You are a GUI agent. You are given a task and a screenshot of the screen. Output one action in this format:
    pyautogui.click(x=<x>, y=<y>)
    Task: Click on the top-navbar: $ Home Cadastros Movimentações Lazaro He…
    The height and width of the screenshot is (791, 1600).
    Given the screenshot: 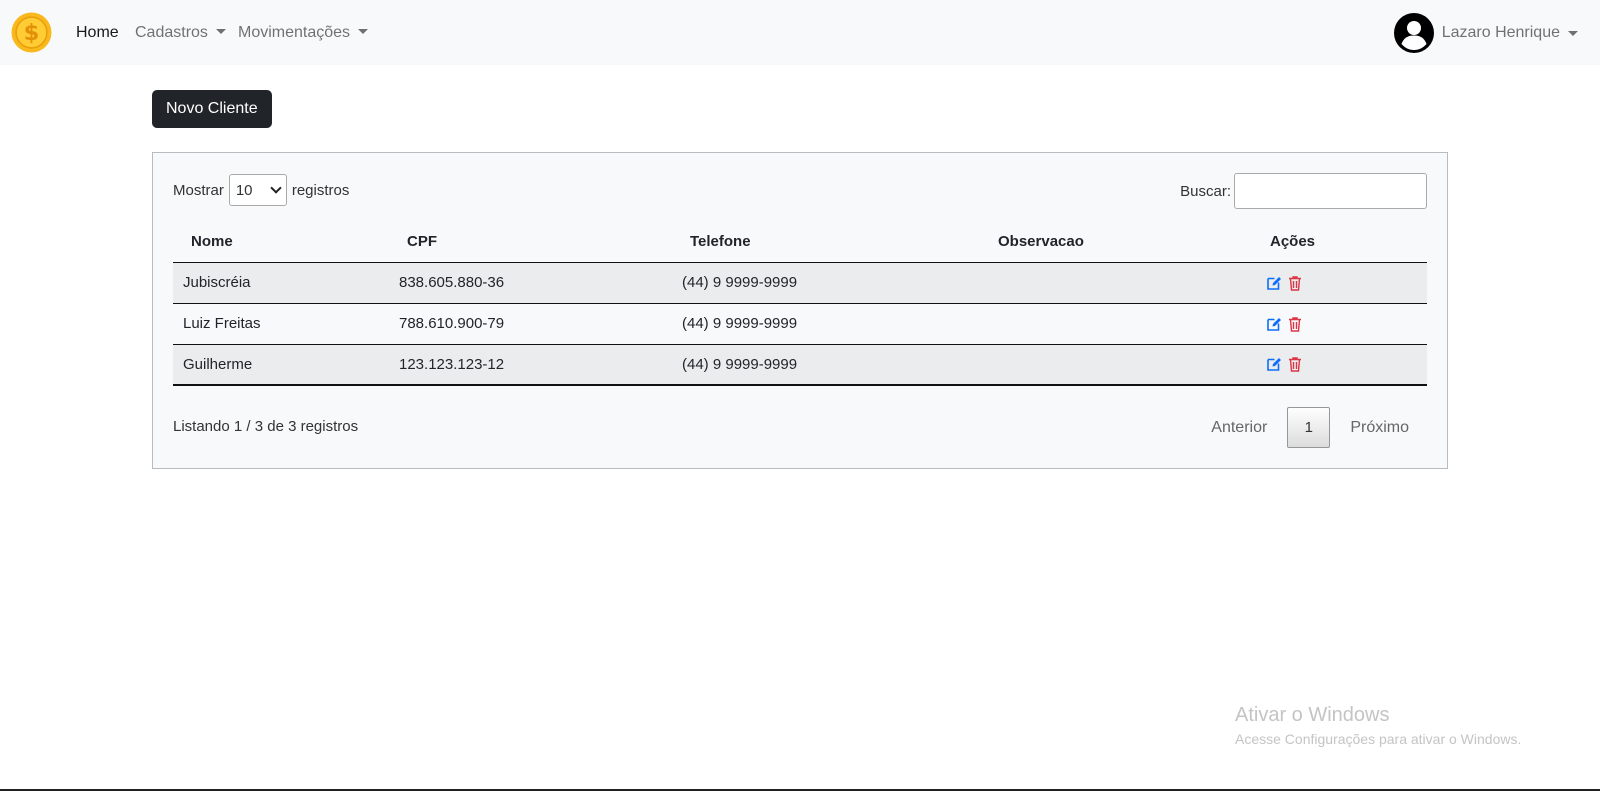 What is the action you would take?
    pyautogui.click(x=800, y=32)
    